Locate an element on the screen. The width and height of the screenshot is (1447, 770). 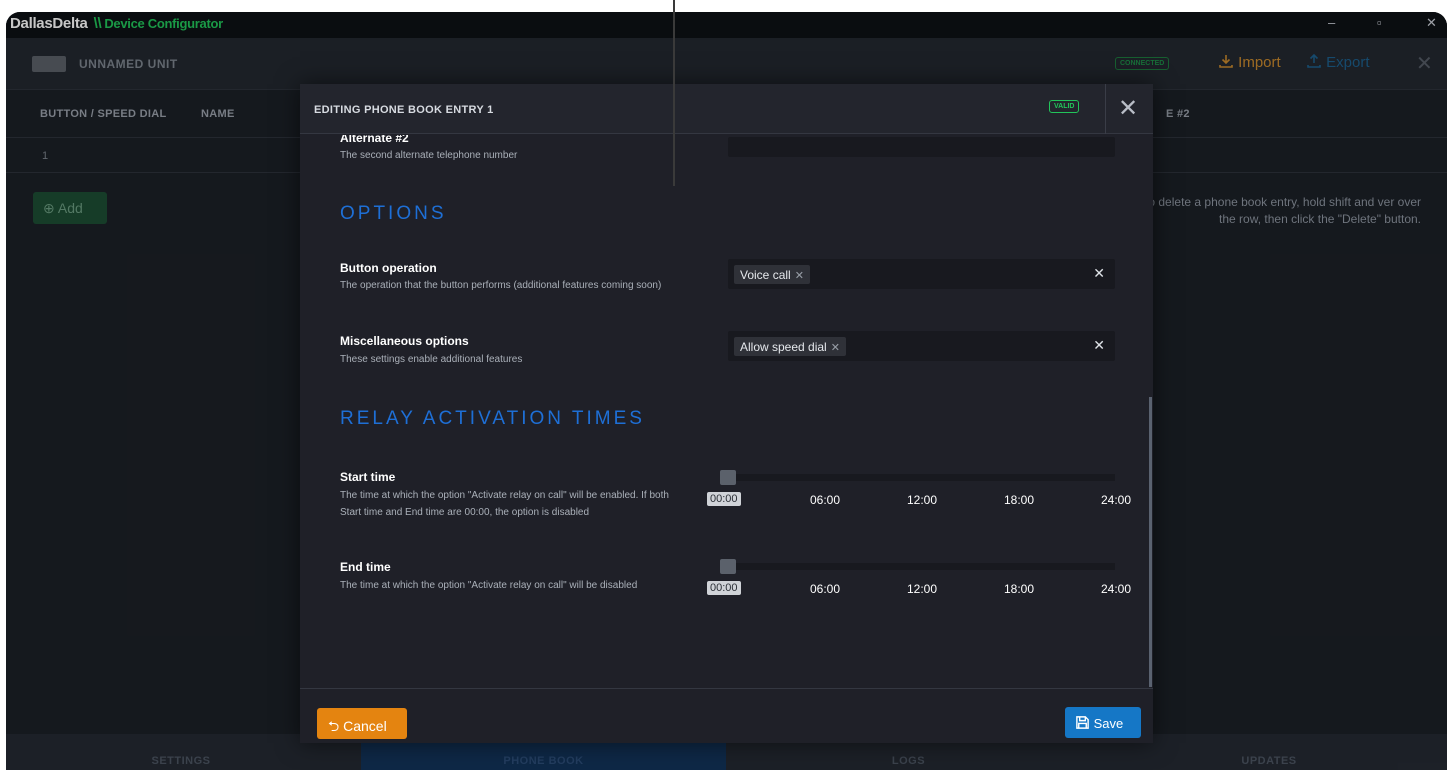
end-tick-12: 12:00 is located at coordinates (922, 589).